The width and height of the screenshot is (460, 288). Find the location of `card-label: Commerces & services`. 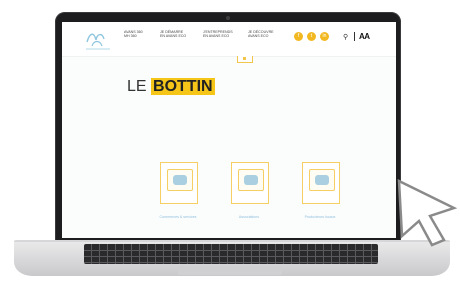

card-label: Commerces & services is located at coordinates (178, 217).